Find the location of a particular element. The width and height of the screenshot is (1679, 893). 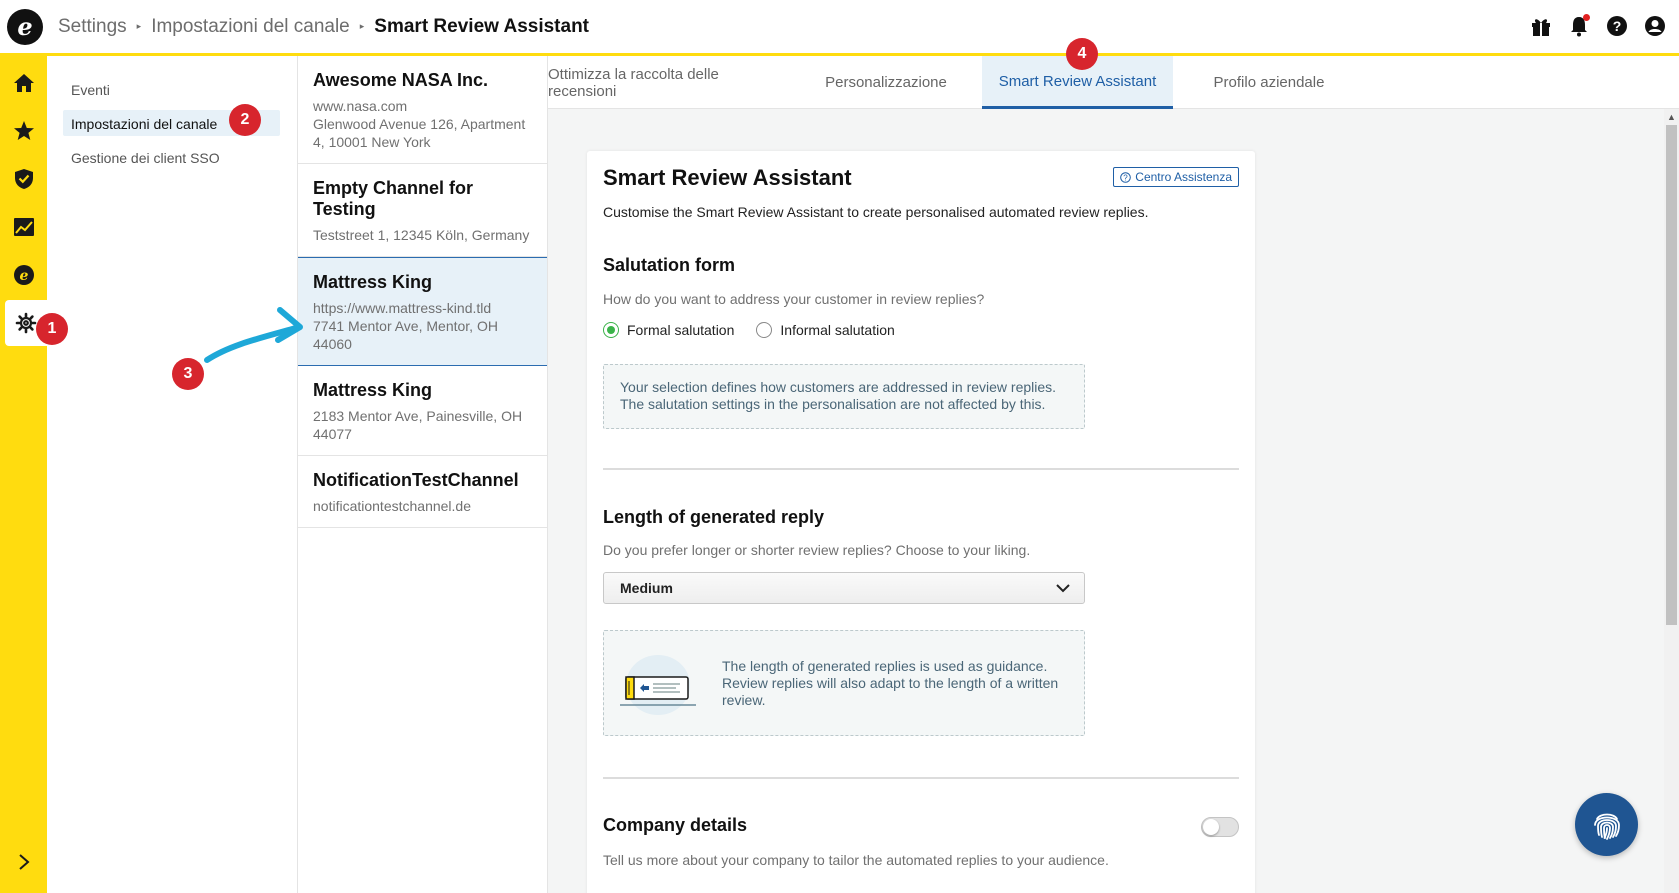

chart-icon is located at coordinates (23, 227).